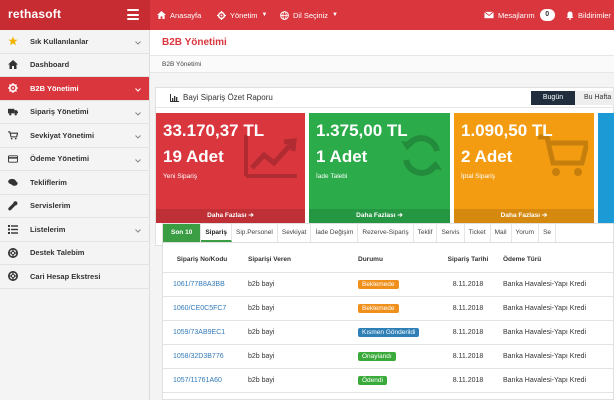 Image resolution: width=614 pixels, height=400 pixels. What do you see at coordinates (74, 136) in the screenshot?
I see `sidebar-item-shipment-management: Sevkiyat Yönetimi` at bounding box center [74, 136].